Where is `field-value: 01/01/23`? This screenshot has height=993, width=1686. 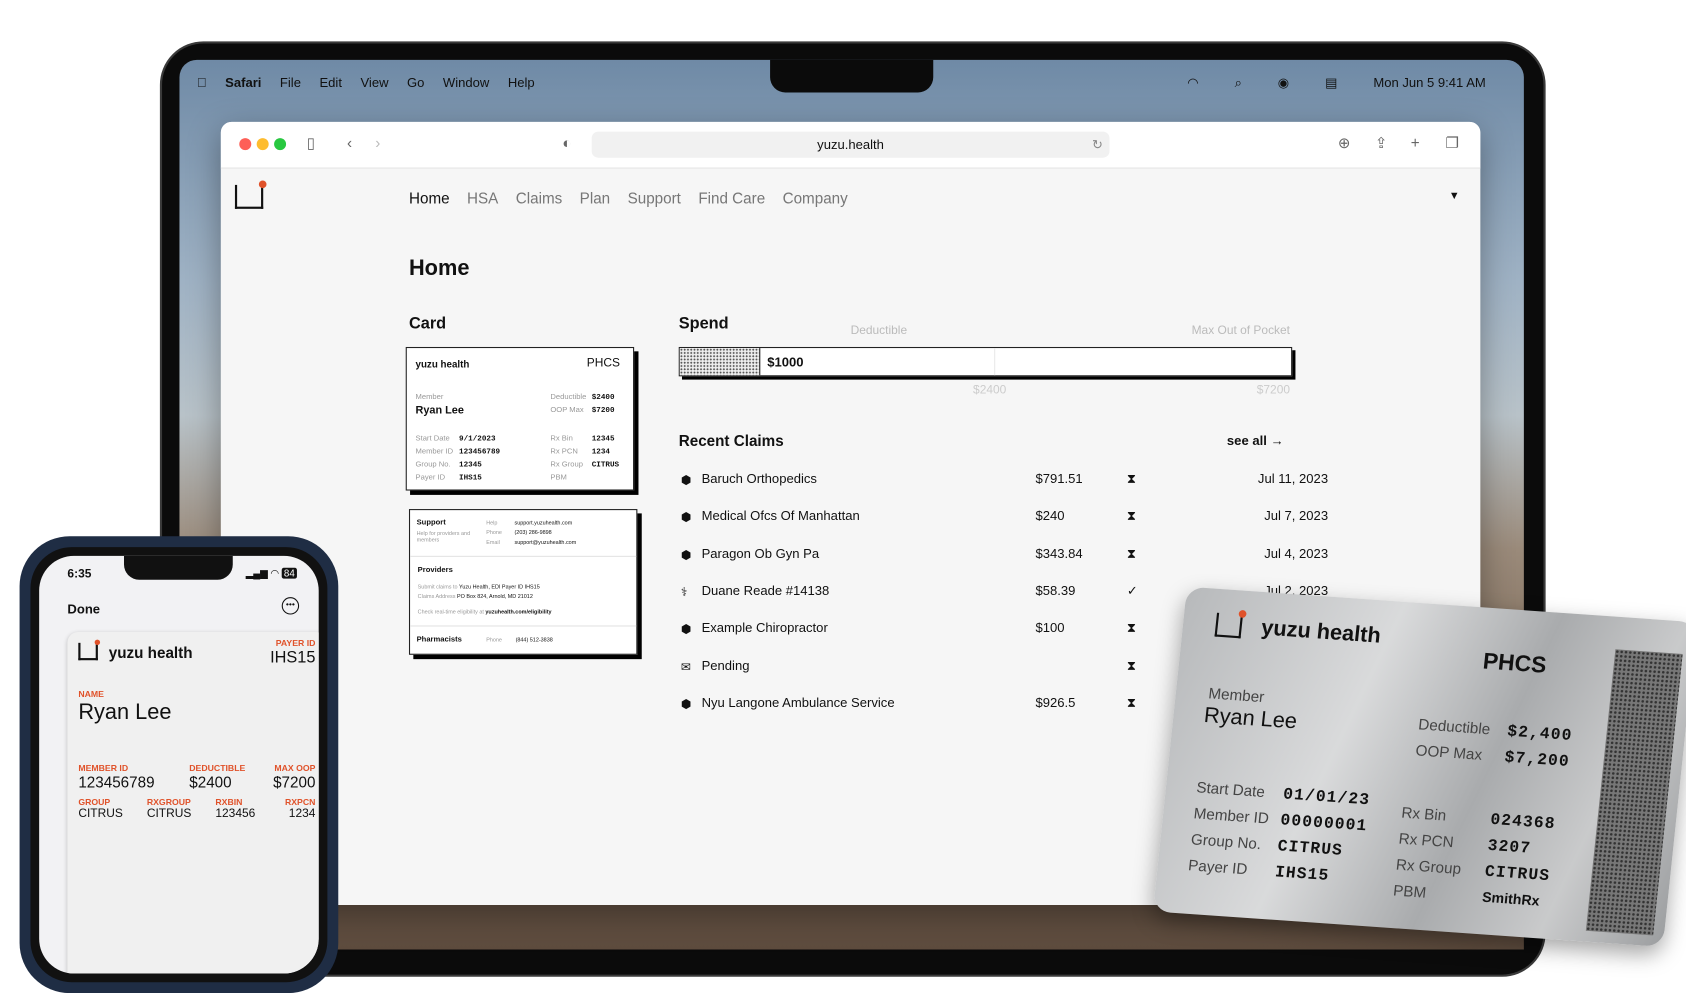 field-value: 01/01/23 is located at coordinates (1326, 797).